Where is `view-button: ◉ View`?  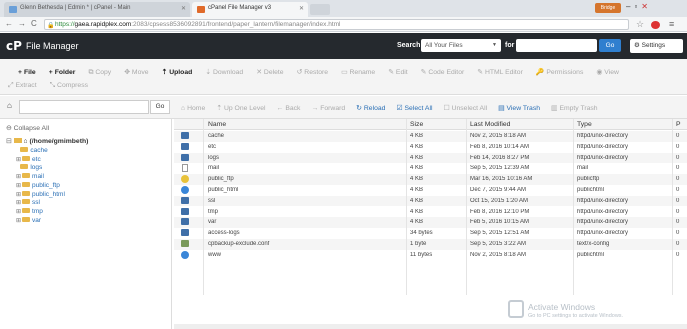 view-button: ◉ View is located at coordinates (607, 72).